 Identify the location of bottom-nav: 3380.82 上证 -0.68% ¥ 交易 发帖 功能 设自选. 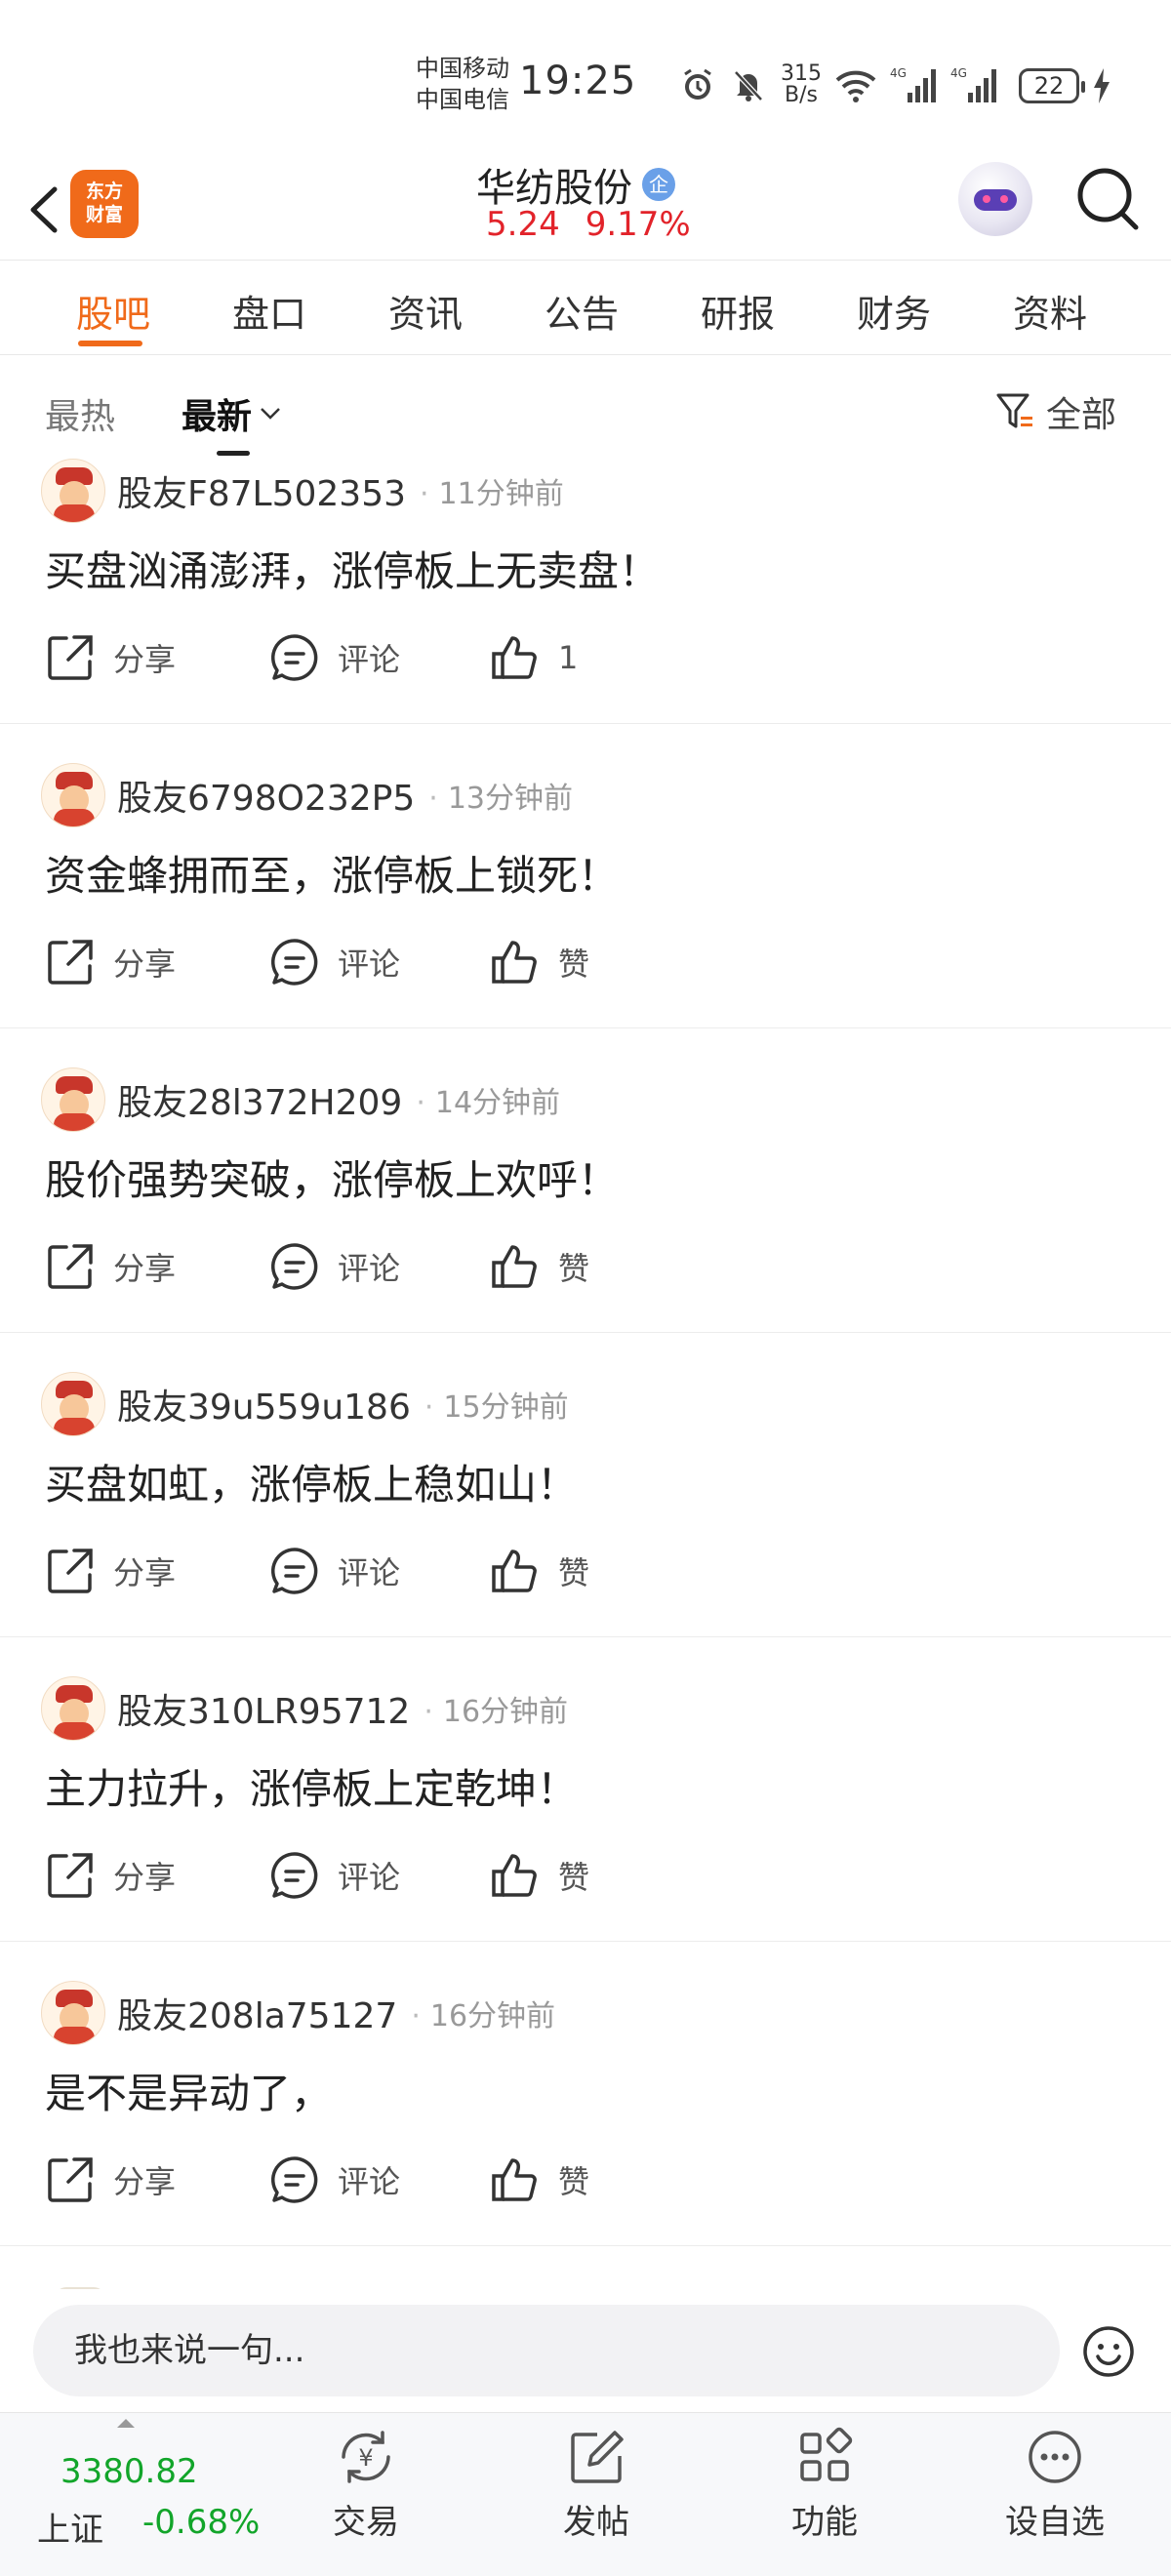
(585, 2494).